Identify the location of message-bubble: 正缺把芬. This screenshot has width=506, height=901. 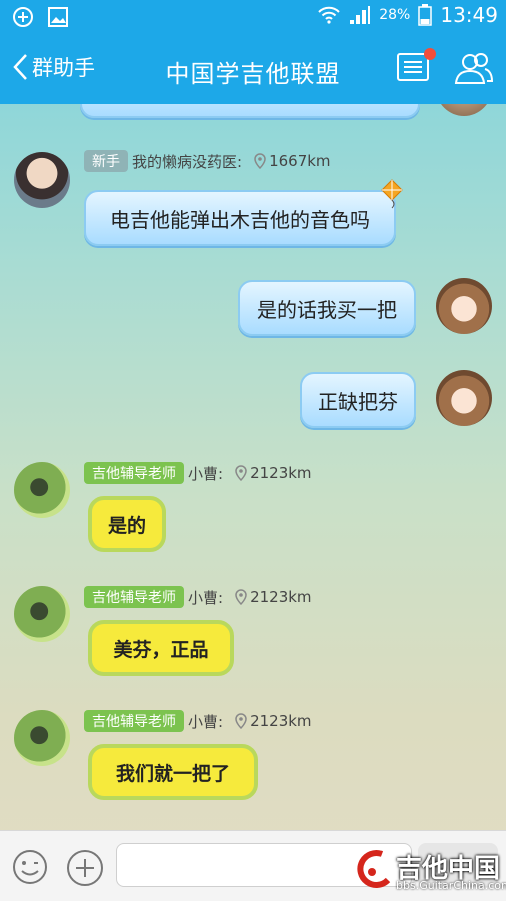
(358, 400).